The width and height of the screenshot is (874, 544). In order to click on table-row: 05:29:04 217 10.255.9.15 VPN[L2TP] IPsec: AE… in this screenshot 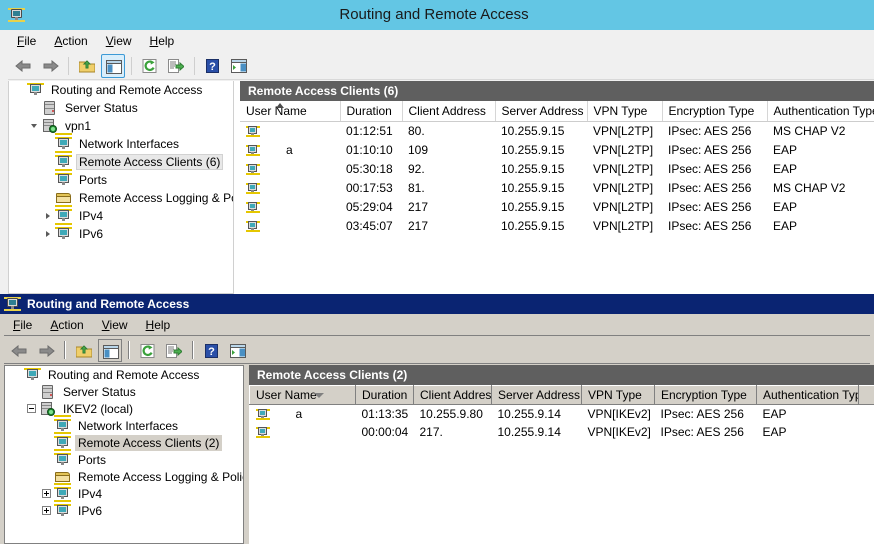, I will do `click(557, 207)`.